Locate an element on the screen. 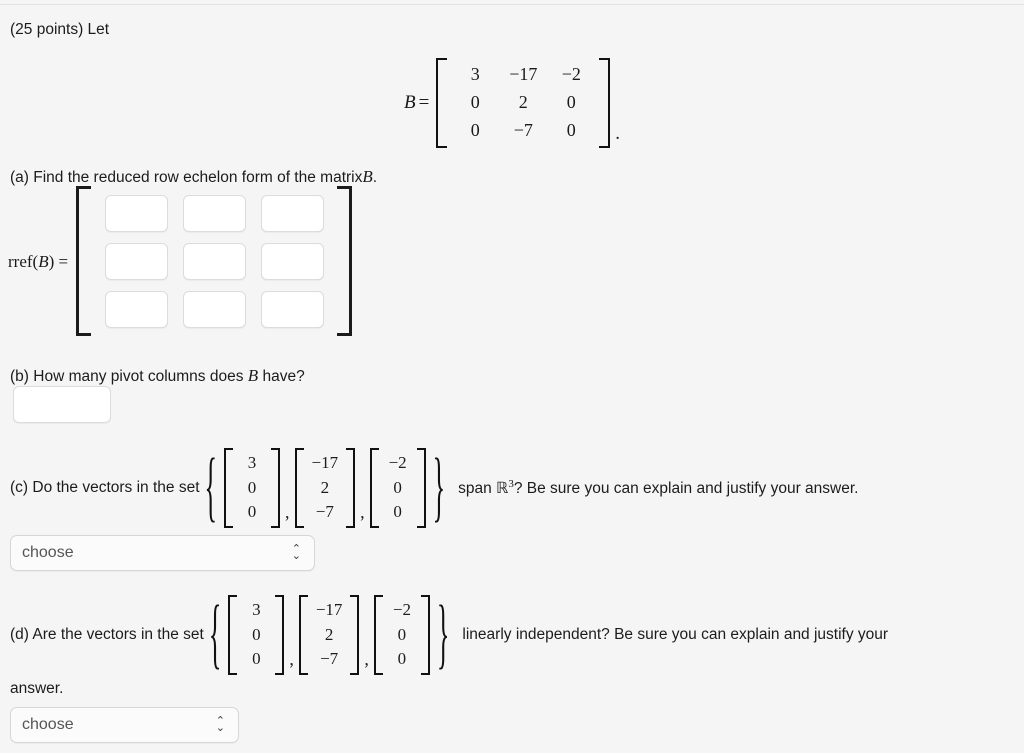 This screenshot has width=1024, height=753. part-b-variable: B is located at coordinates (253, 375).